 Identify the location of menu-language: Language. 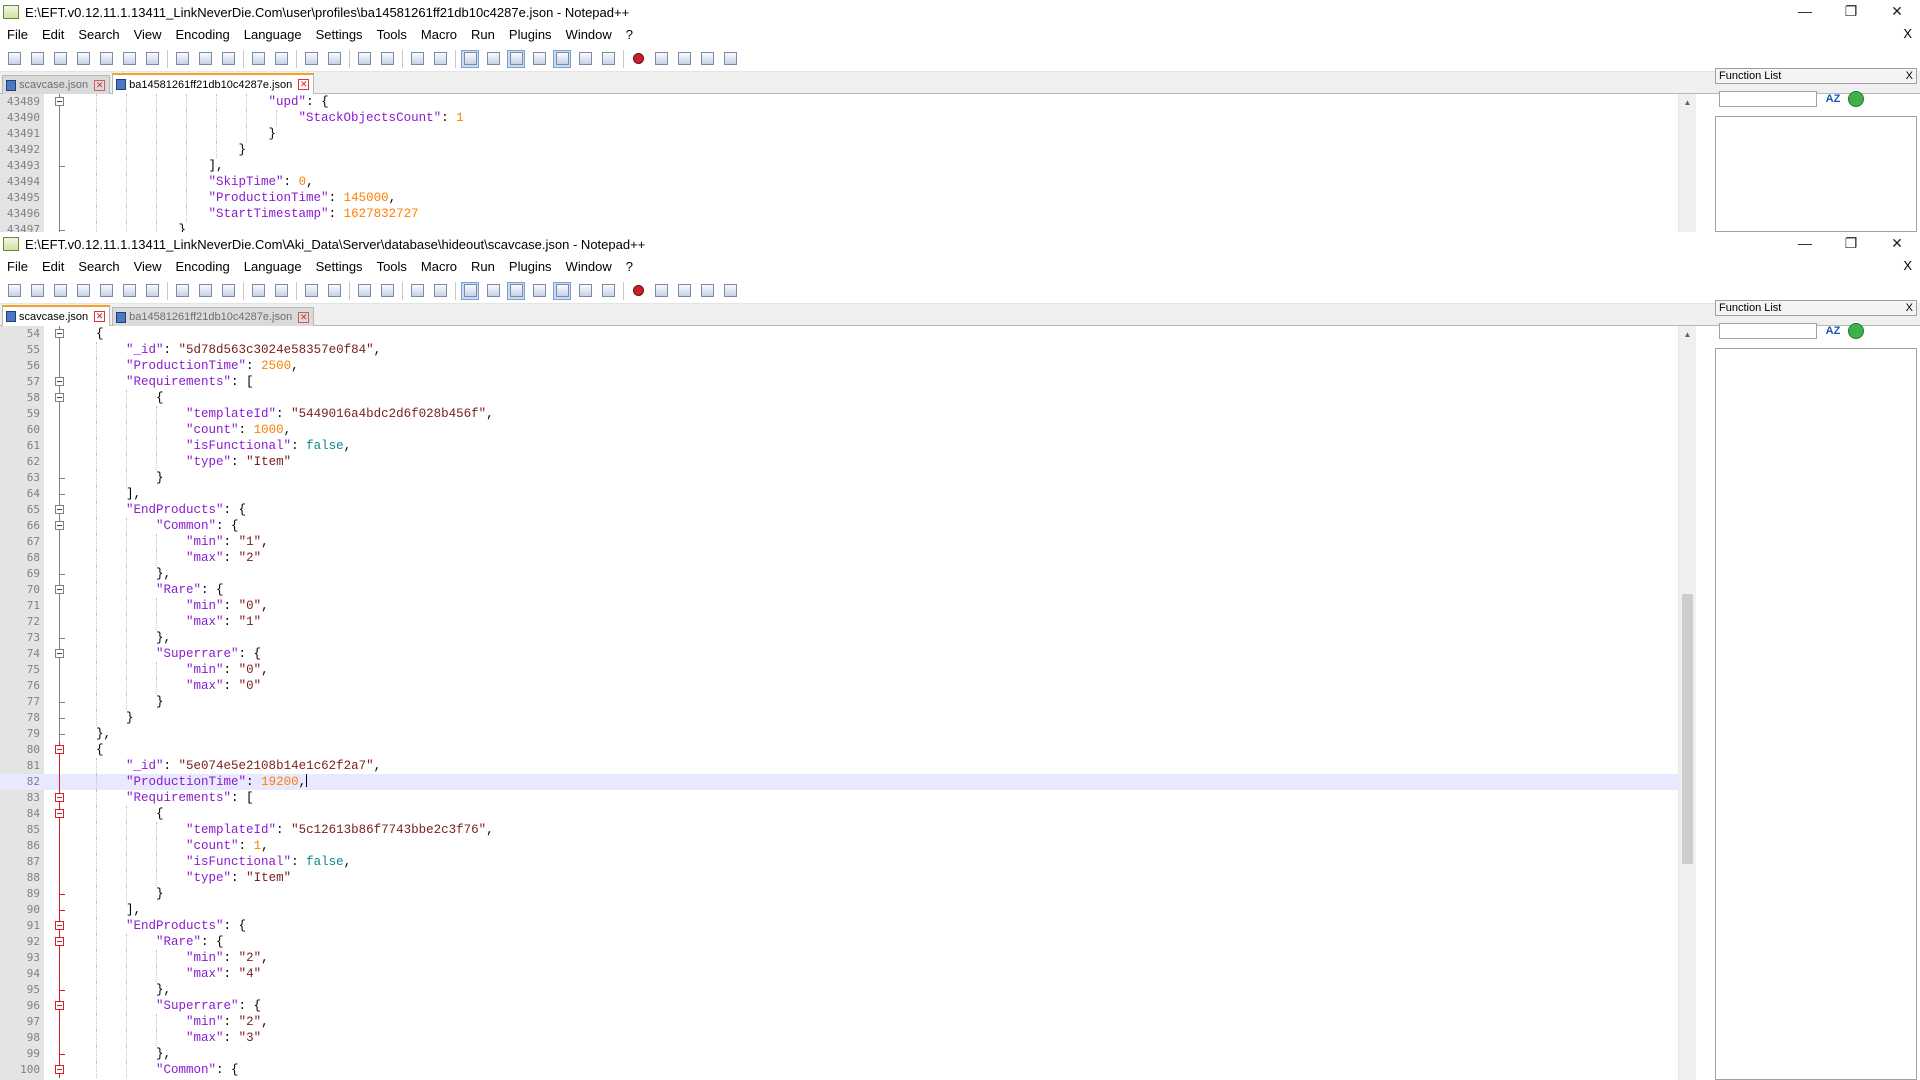
(273, 267).